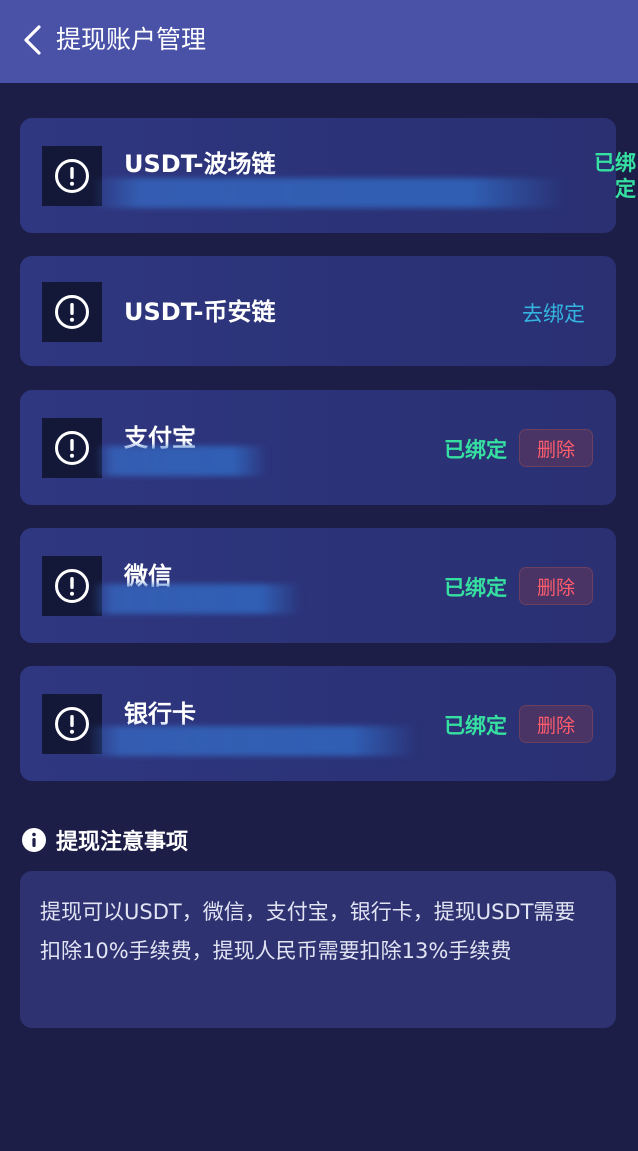 This screenshot has height=1151, width=638. Describe the element at coordinates (615, 163) in the screenshot. I see `status-line-1: 已绑` at that location.